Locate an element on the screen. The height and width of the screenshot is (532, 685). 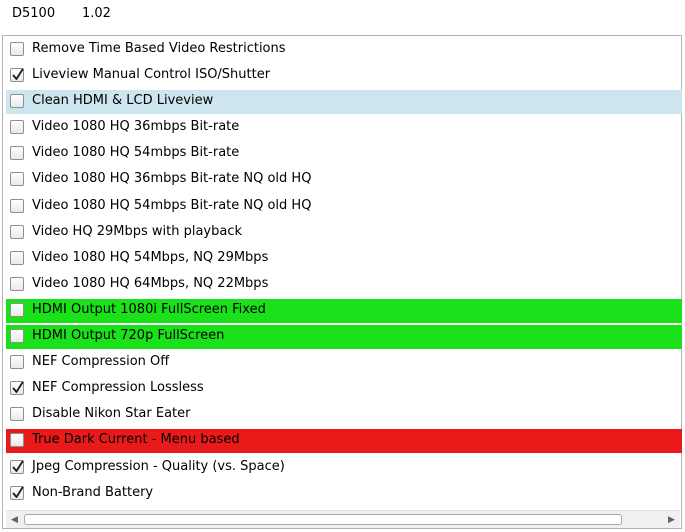
patch-item-label: Disable Nikon Star Eater is located at coordinates (111, 414).